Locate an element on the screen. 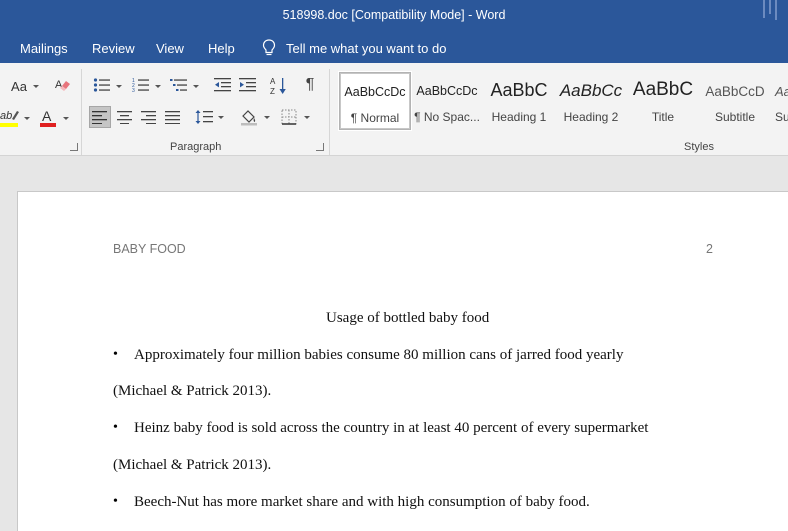  style-subtitle: AaBbCcD Subtitle is located at coordinates (735, 101).